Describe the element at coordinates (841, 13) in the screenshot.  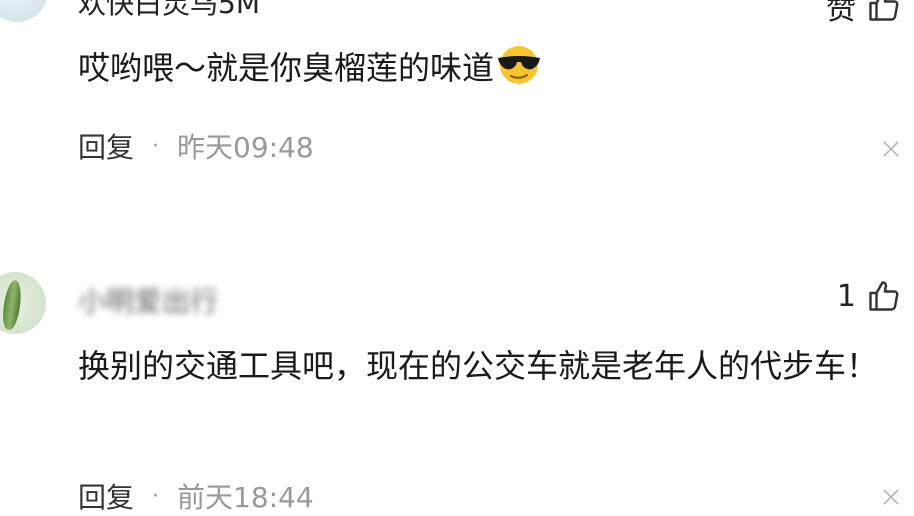
I see `like-count: 赞` at that location.